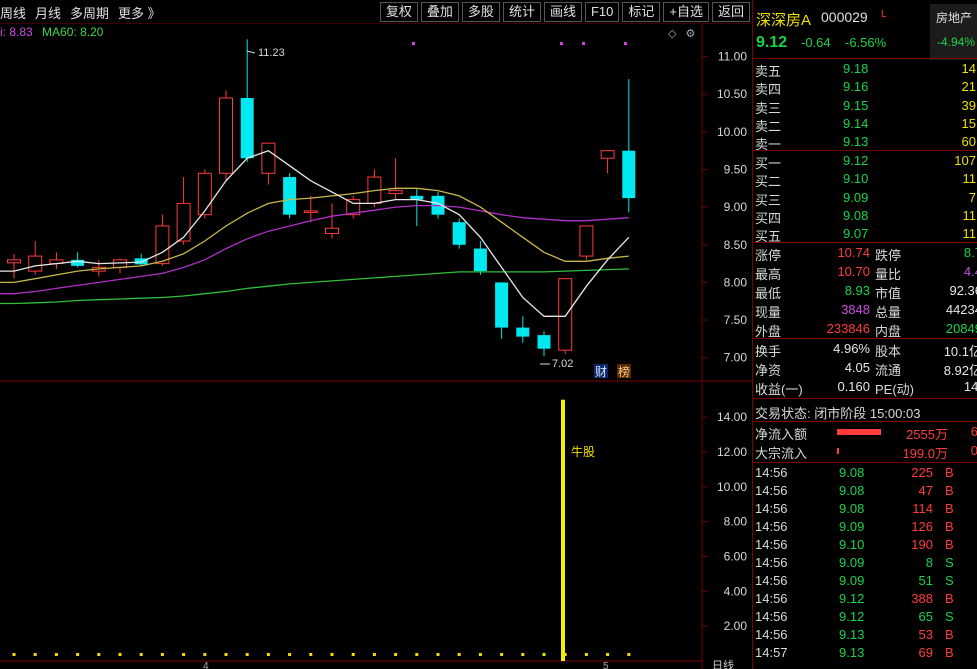 The image size is (977, 669). What do you see at coordinates (625, 43) in the screenshot?
I see `signal-dot` at bounding box center [625, 43].